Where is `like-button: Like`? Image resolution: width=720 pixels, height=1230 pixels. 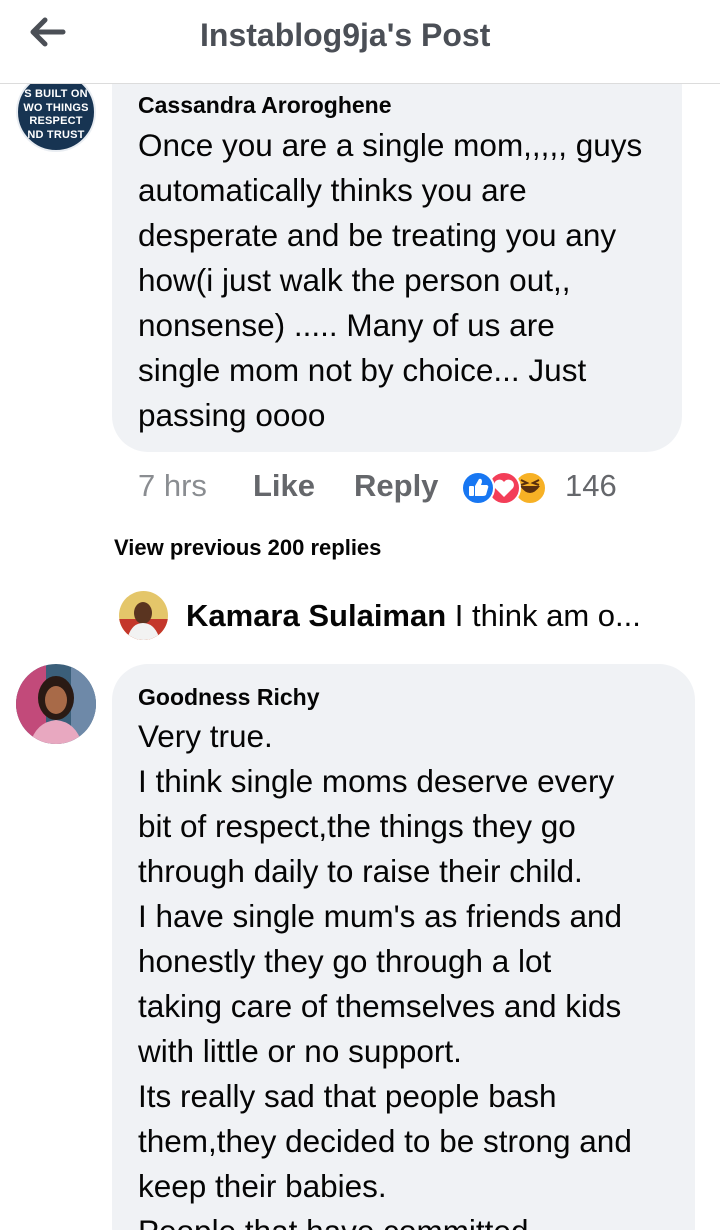
like-button: Like is located at coordinates (284, 486).